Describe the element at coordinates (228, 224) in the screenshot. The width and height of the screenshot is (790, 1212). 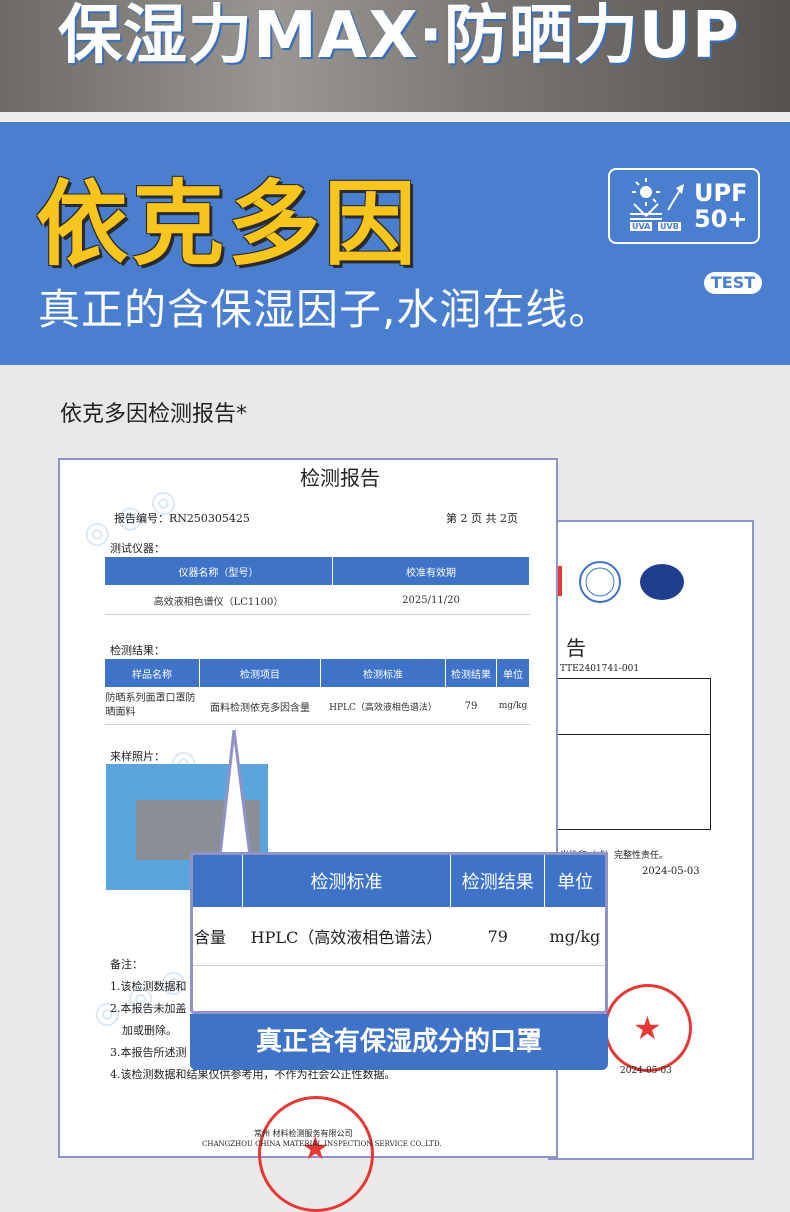
I see `brand-title: 依克多因` at that location.